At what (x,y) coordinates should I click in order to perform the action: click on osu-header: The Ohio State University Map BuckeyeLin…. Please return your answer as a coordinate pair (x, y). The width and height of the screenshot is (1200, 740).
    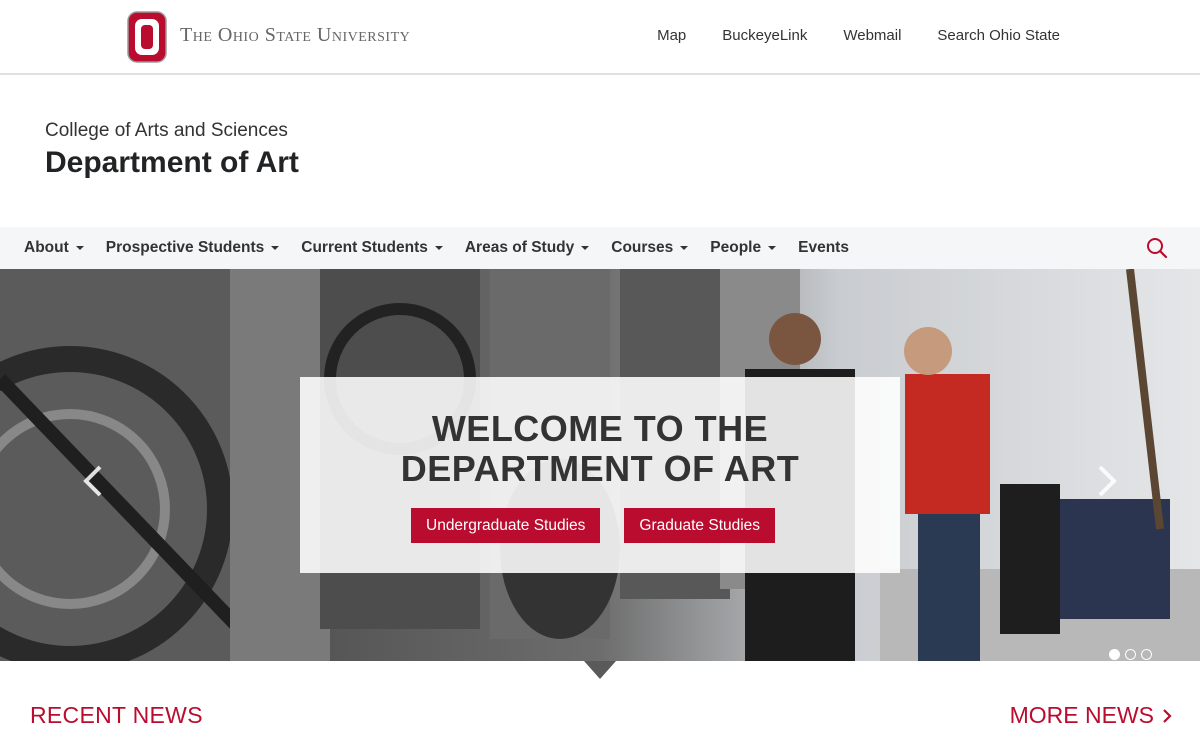
    Looking at the image, I should click on (600, 37).